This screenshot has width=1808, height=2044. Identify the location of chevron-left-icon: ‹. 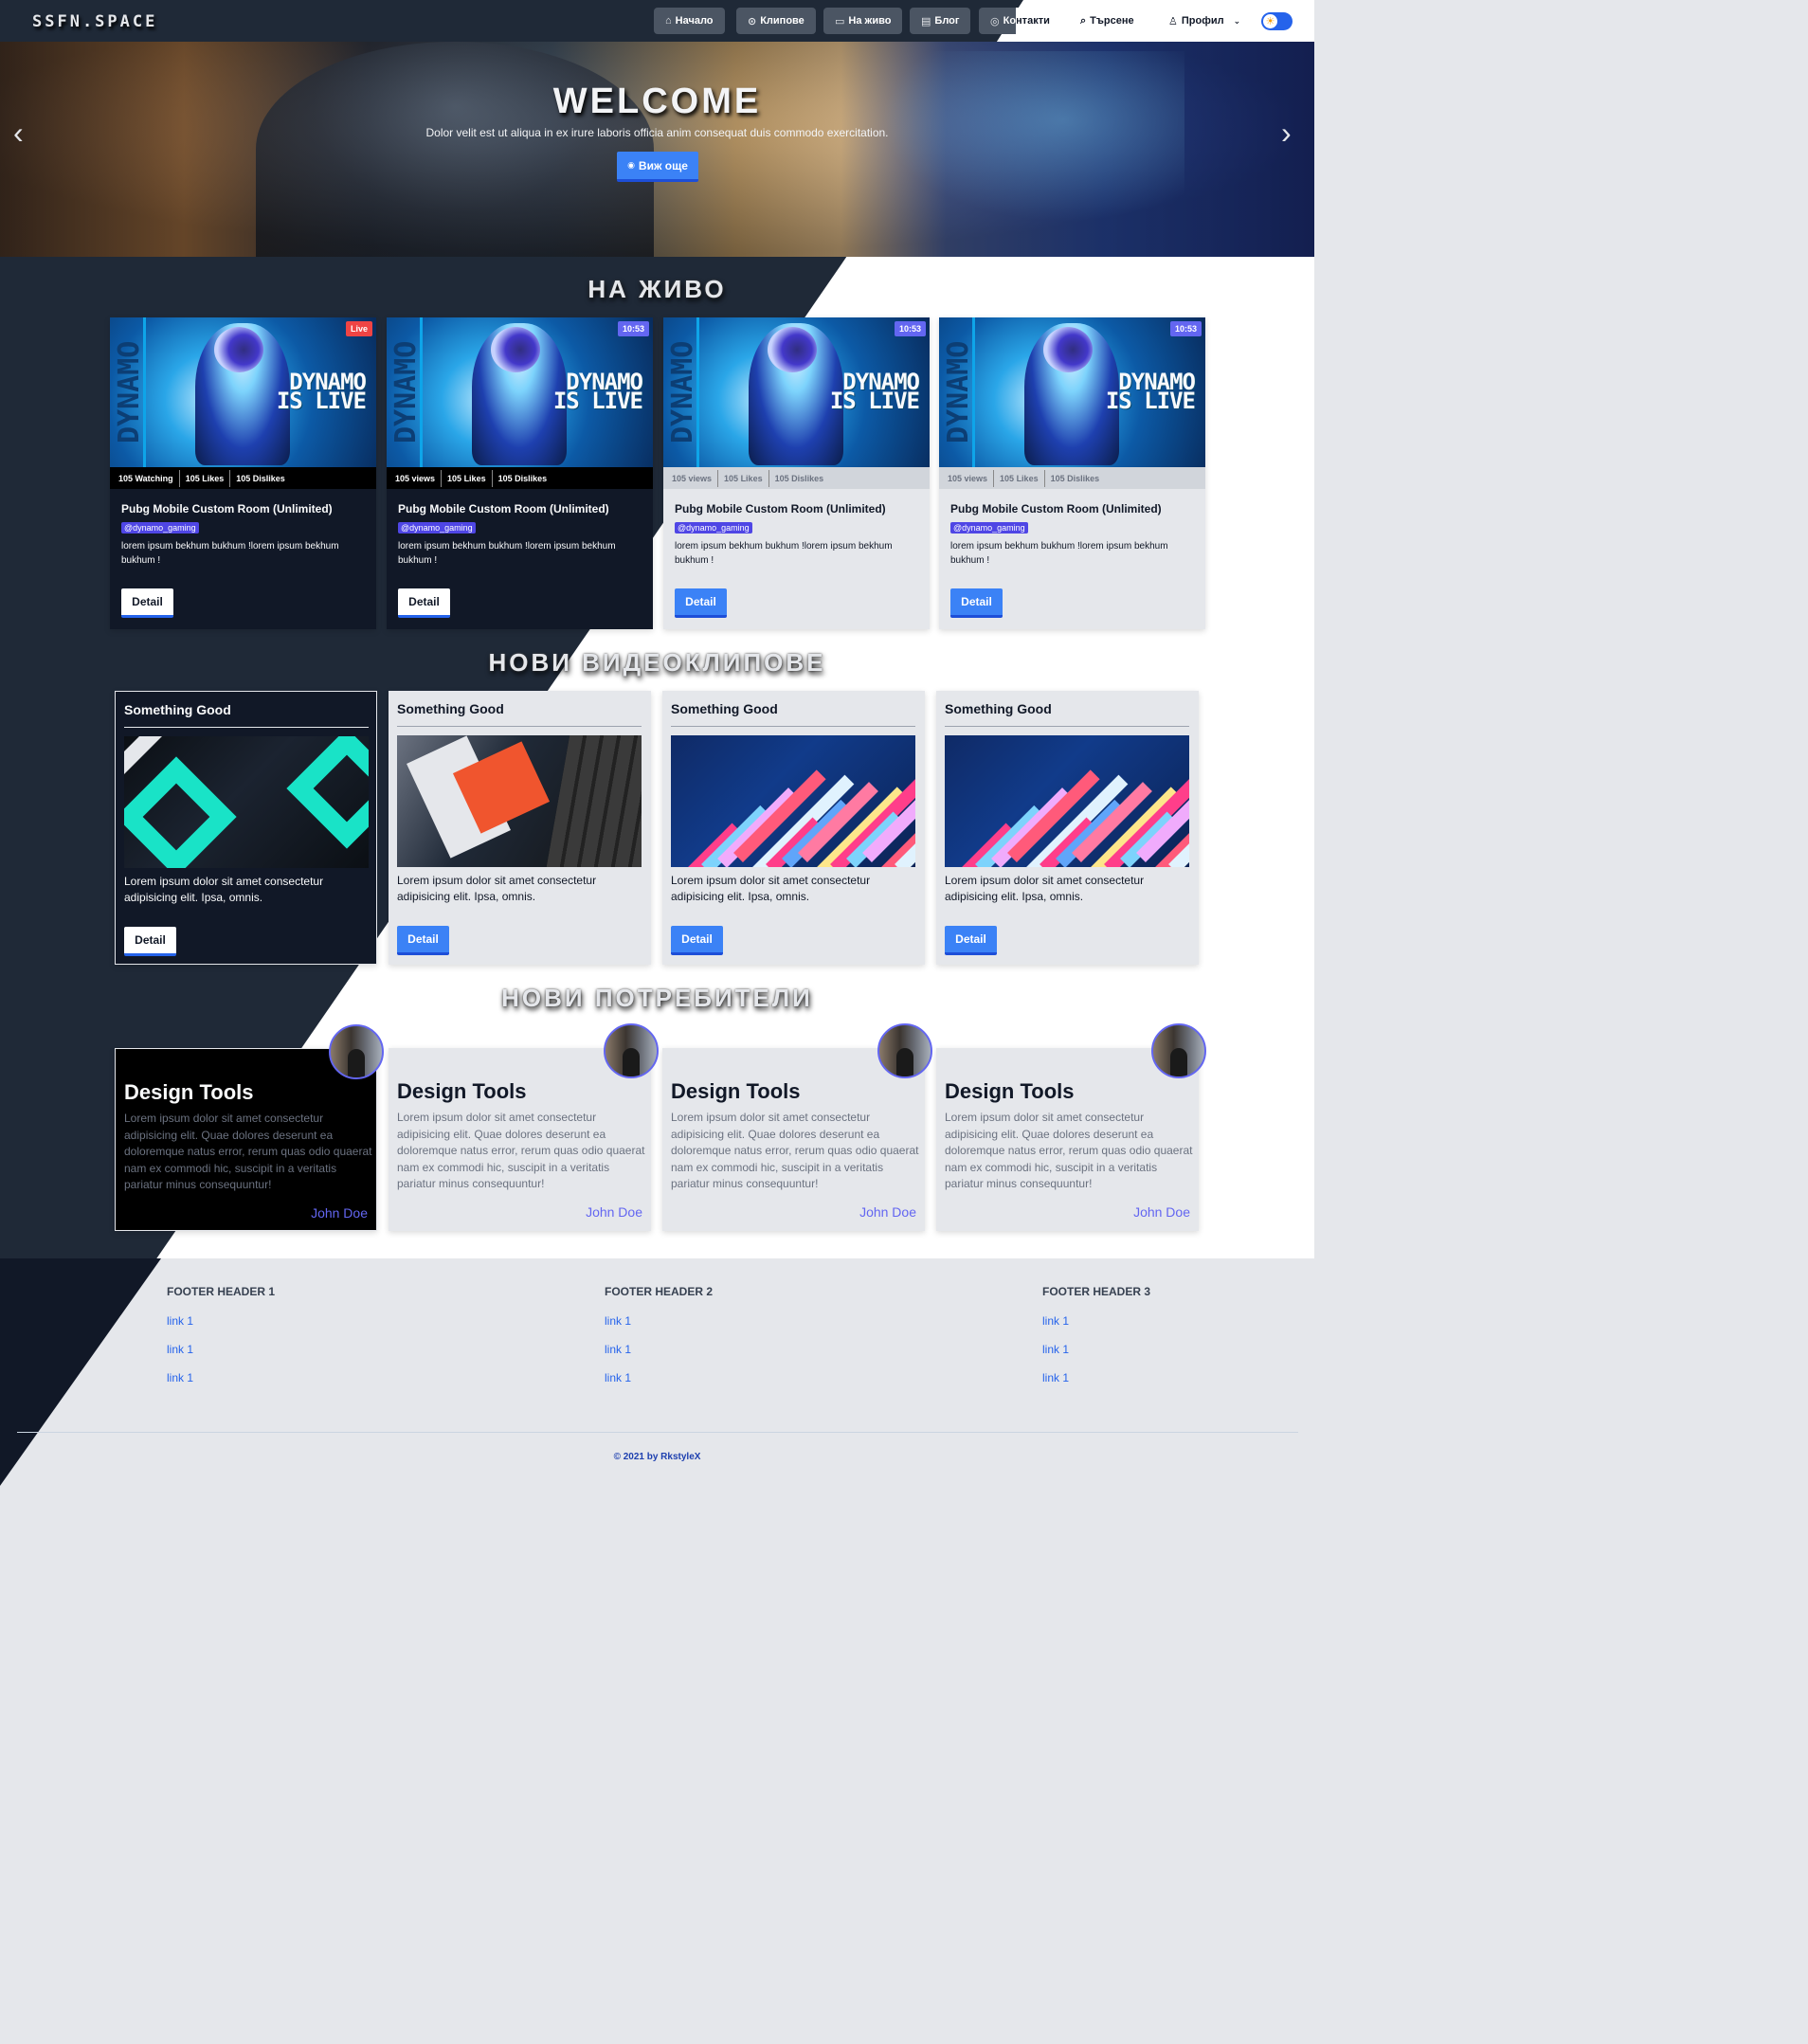
(18, 133).